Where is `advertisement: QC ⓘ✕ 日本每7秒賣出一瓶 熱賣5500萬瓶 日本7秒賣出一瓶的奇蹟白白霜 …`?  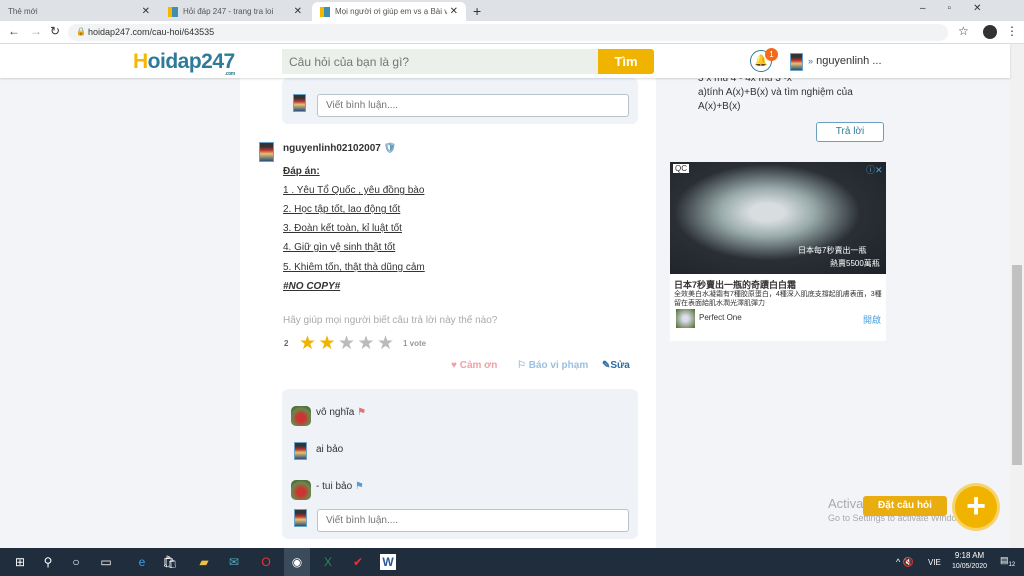
advertisement: QC ⓘ✕ 日本每7秒賣出一瓶 熱賣5500萬瓶 日本7秒賣出一瓶的奇蹟白白霜 … is located at coordinates (778, 251).